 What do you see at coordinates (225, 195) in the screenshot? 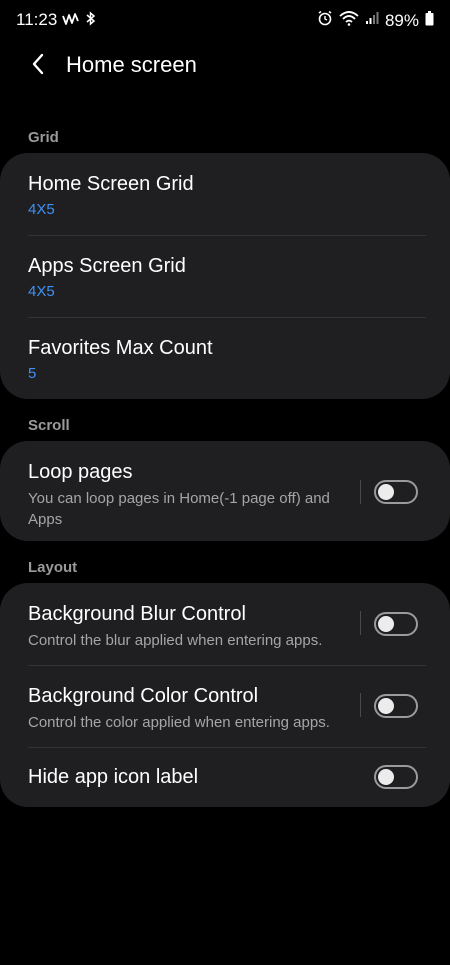
I see `setting-home-screen-grid: Home Screen Grid 4X5` at bounding box center [225, 195].